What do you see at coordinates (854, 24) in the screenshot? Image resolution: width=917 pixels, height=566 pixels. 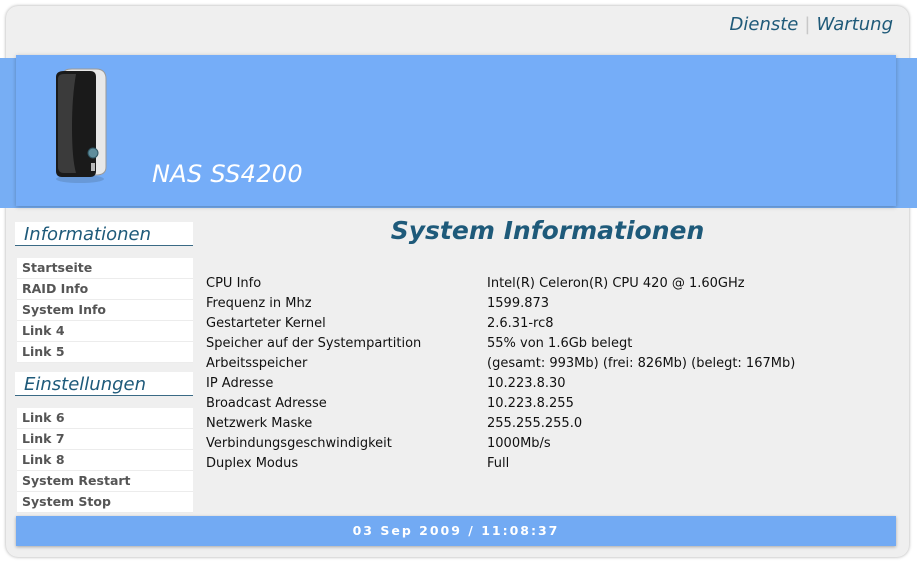 I see `nav-link-maintenance: Wartung` at bounding box center [854, 24].